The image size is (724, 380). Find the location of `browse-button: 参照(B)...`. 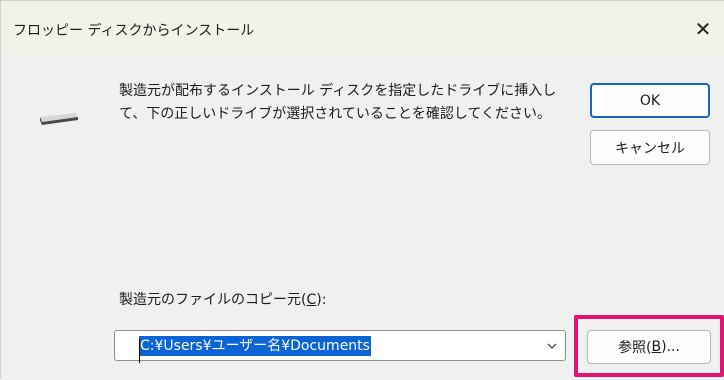

browse-button: 参照(B)... is located at coordinates (649, 347).